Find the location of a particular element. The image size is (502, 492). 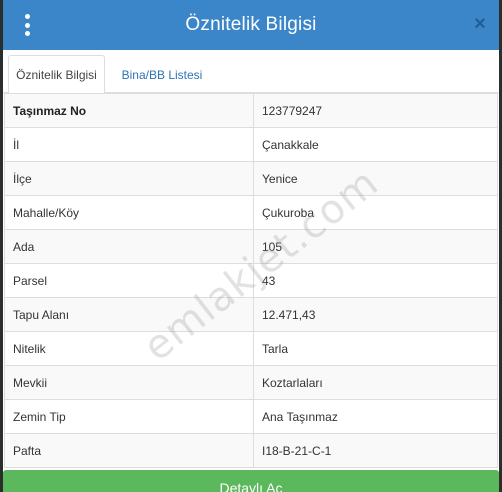

row-key: Taşınmaz No is located at coordinates (129, 110).